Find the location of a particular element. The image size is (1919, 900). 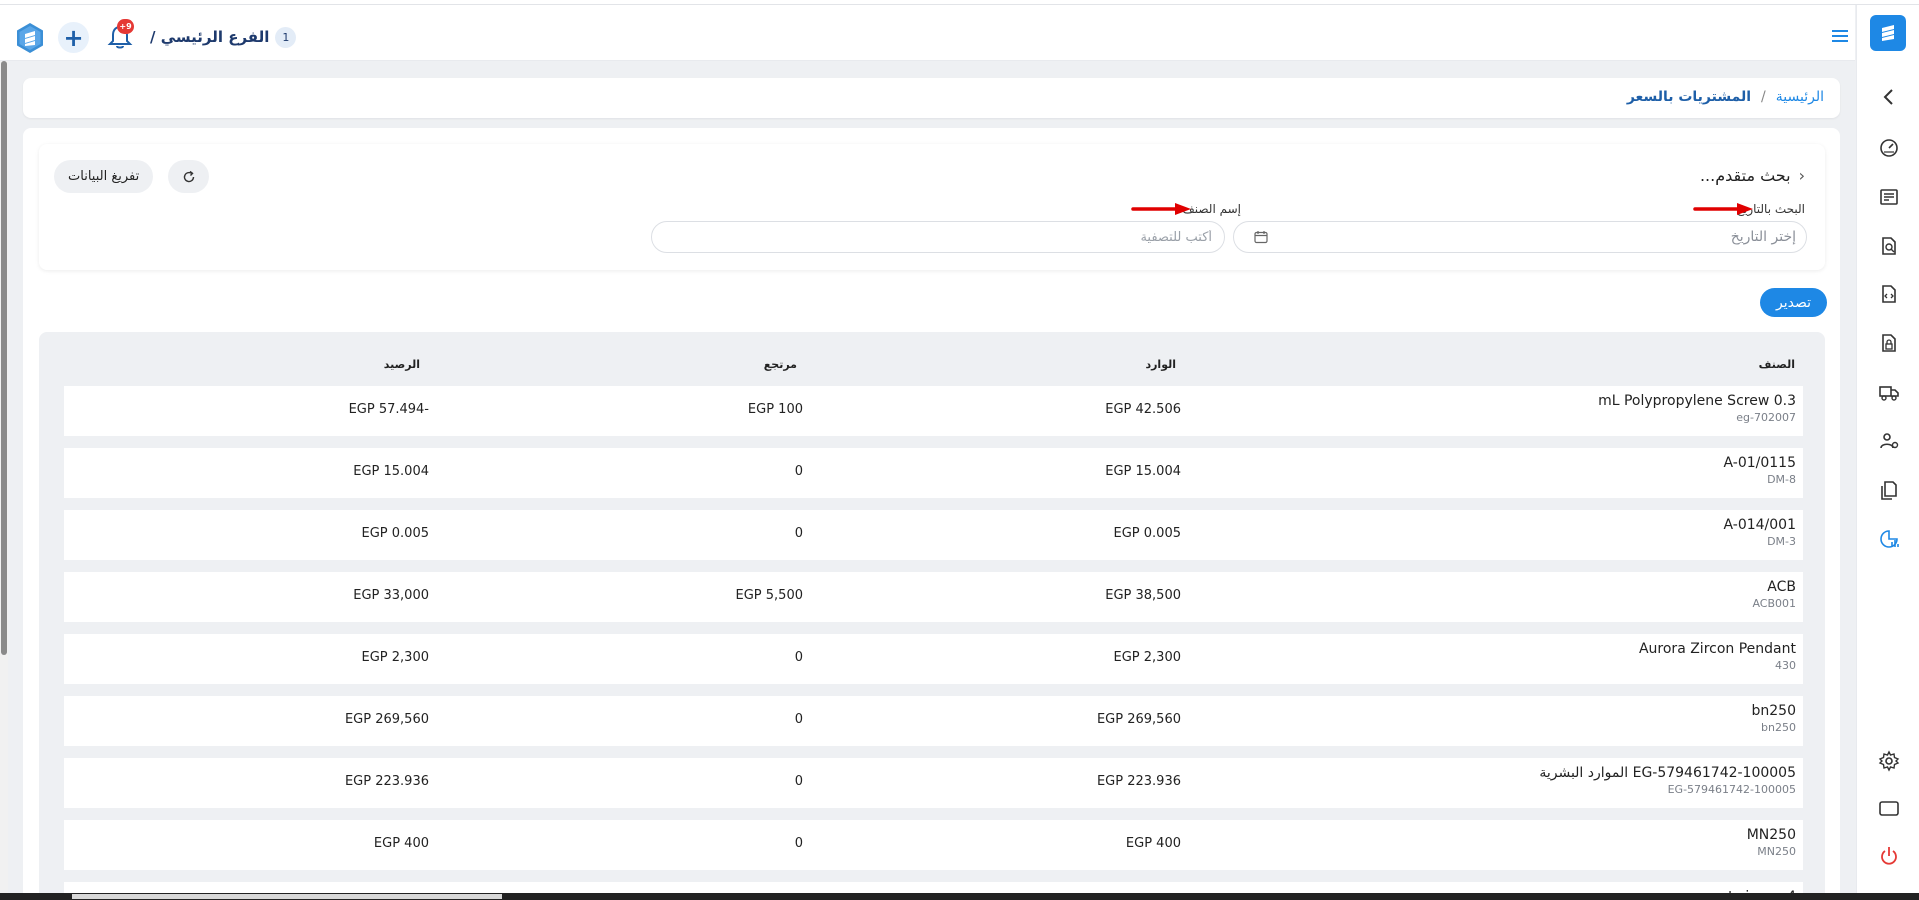

item-name: ACB is located at coordinates (1781, 587).